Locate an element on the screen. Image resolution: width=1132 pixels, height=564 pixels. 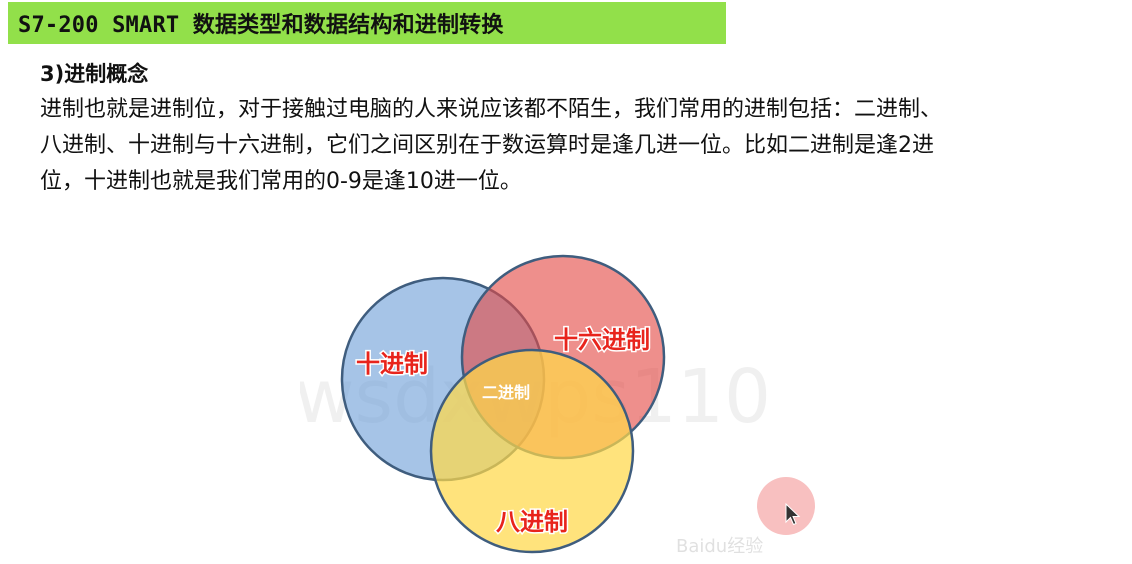
mouse-pointer-icon is located at coordinates (793, 514).